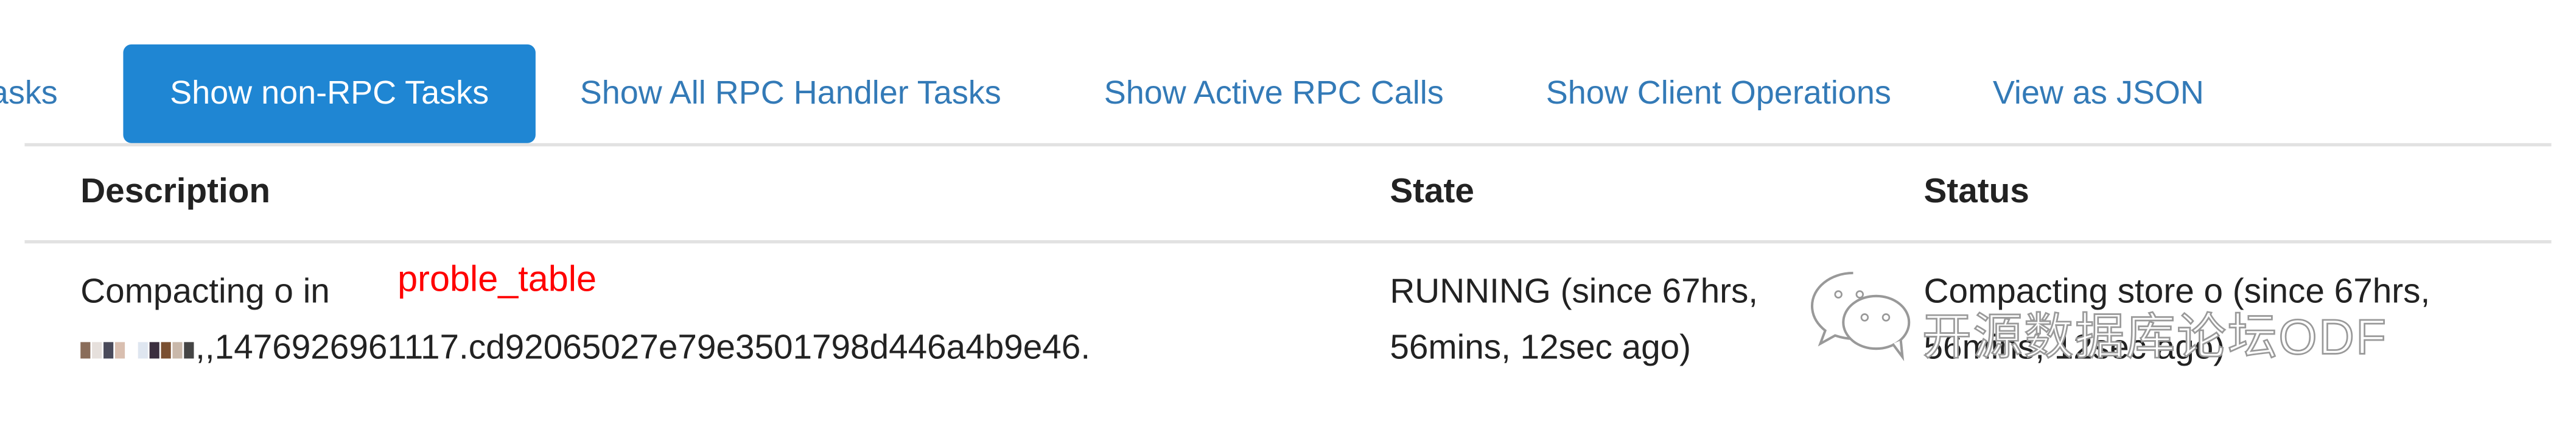 This screenshot has height=429, width=2576. I want to click on header-state: State, so click(1432, 191).